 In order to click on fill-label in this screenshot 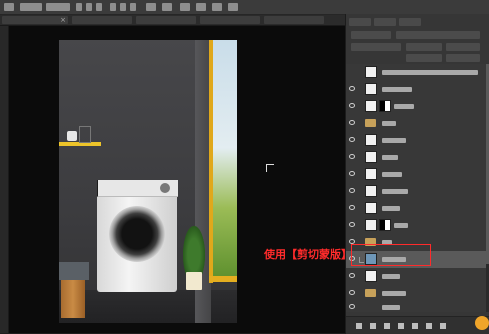, I will do `click(424, 58)`.